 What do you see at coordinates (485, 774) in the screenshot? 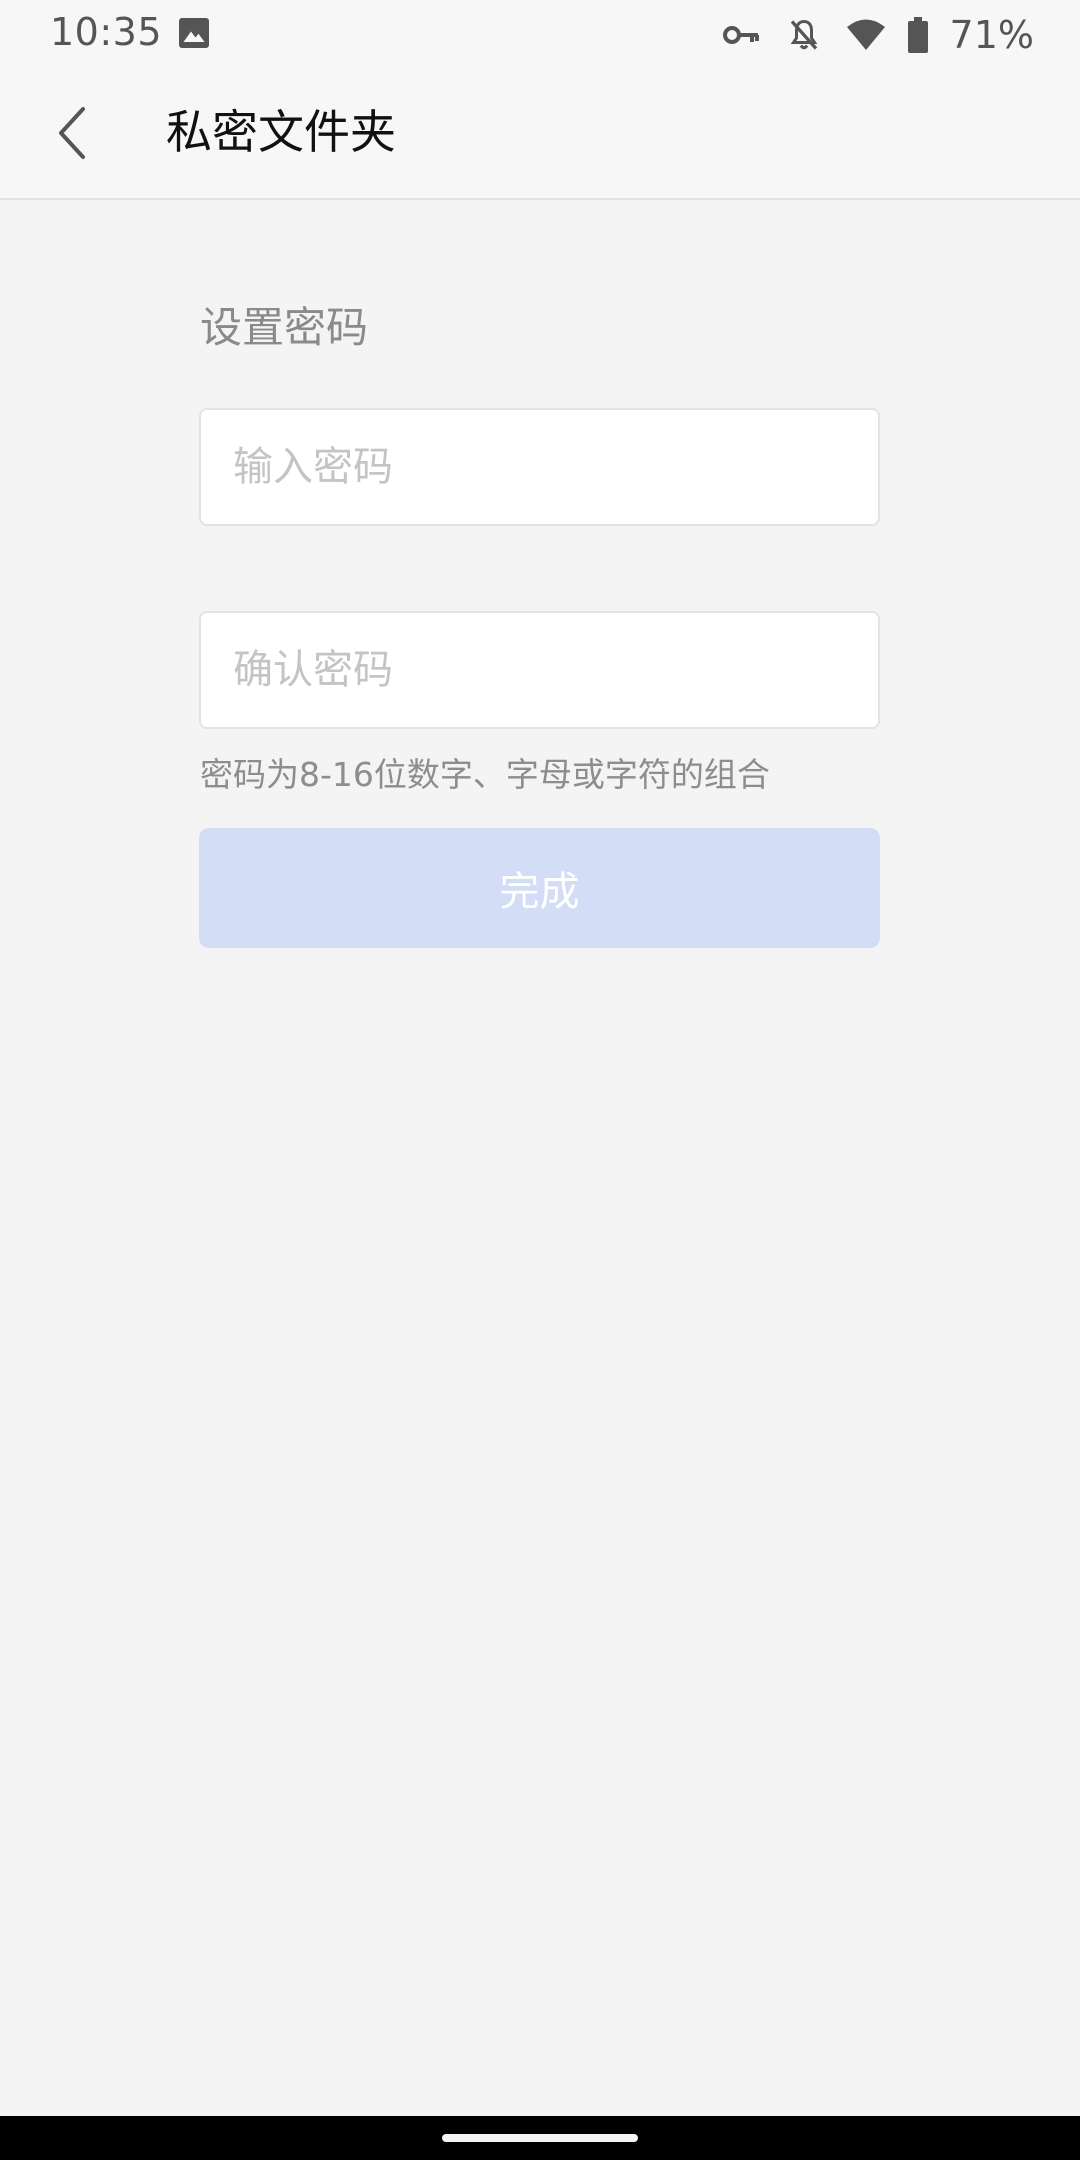
I see `password-hint: 密码为8-16位数字、字母或字符的组合` at bounding box center [485, 774].